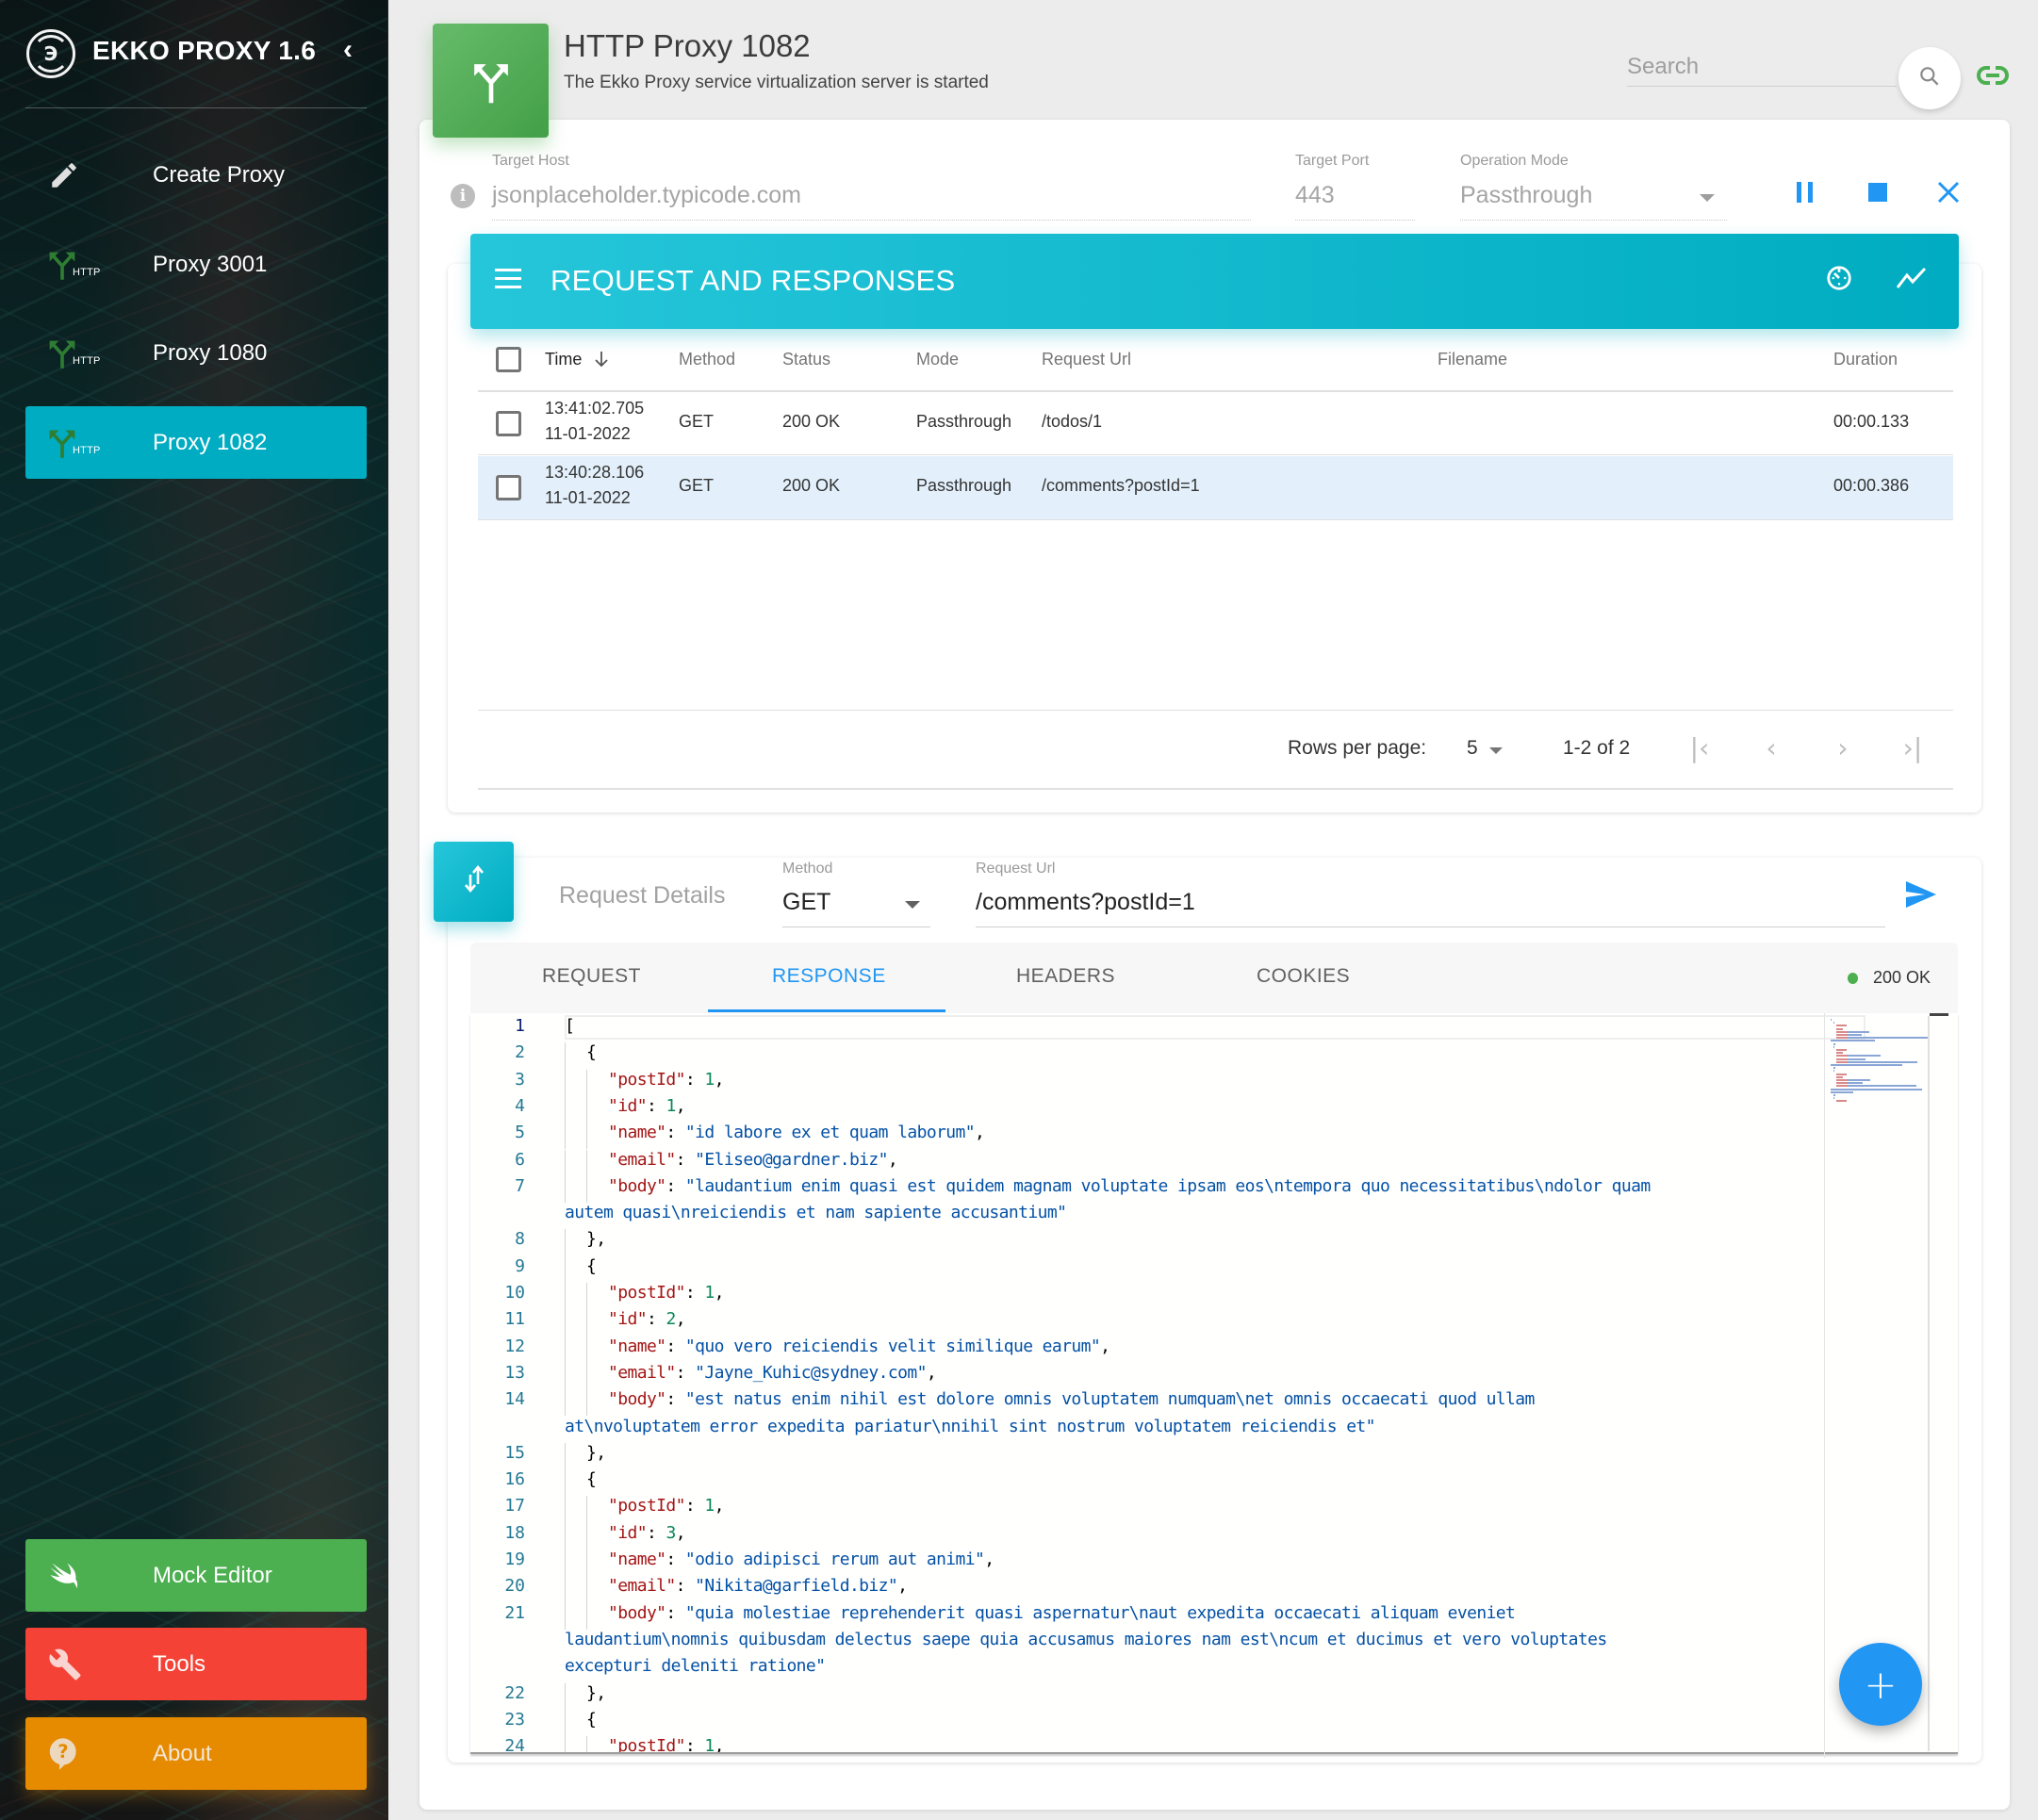  What do you see at coordinates (196, 264) in the screenshot?
I see `sidebar-item-proxy-3001: HTTP Proxy 3001` at bounding box center [196, 264].